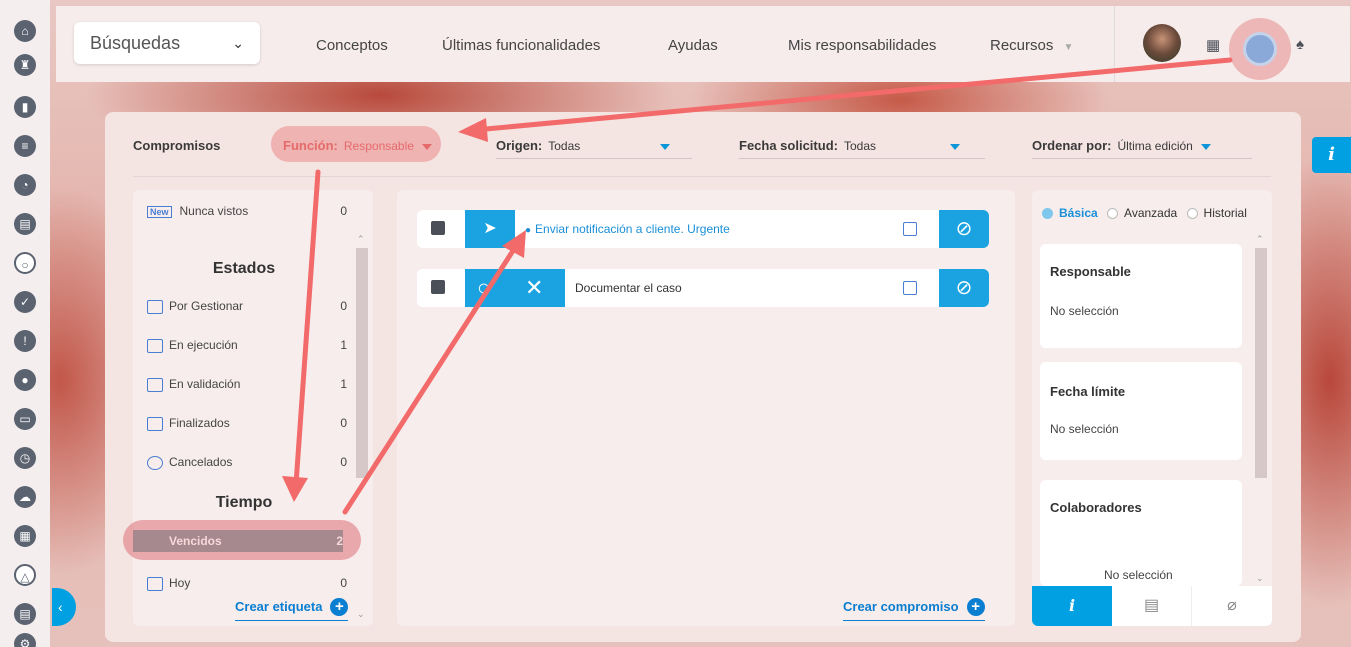 This screenshot has height=647, width=1351. What do you see at coordinates (292, 609) in the screenshot?
I see `create-label-button: Crear etiqueta +` at bounding box center [292, 609].